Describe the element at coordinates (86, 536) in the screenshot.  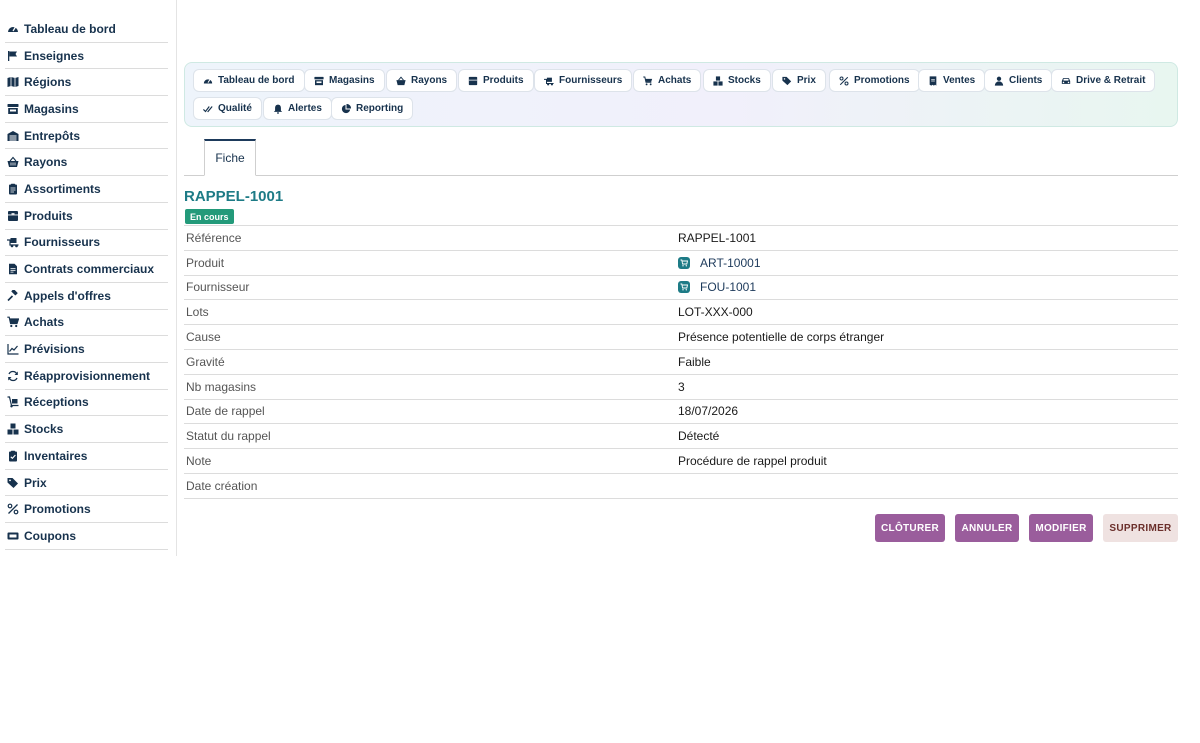
I see `sidebar-item-coupons: Coupons` at that location.